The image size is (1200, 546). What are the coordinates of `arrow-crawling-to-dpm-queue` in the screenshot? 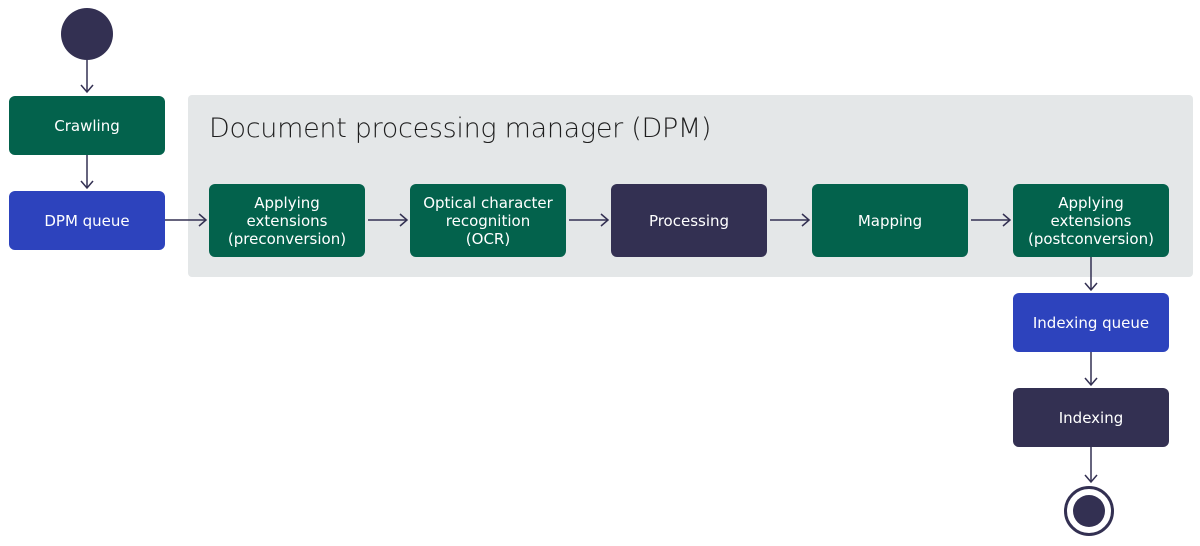 It's located at (87, 172).